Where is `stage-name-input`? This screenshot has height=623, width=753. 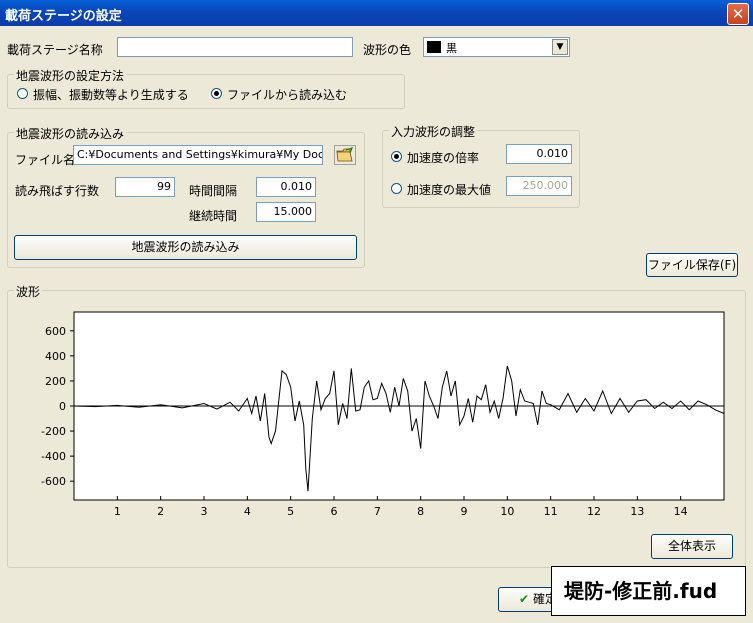 stage-name-input is located at coordinates (235, 47).